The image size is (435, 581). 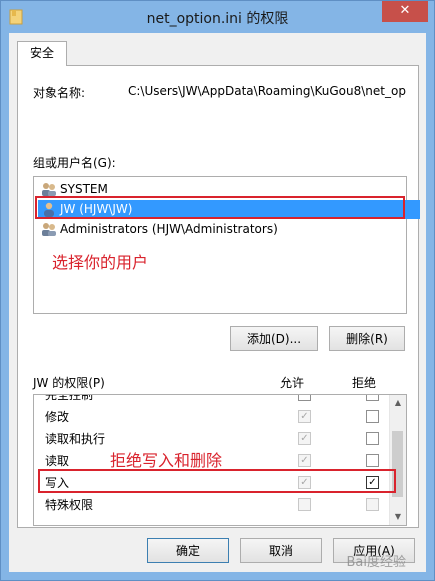 I want to click on chevron-down-icon: ▼, so click(x=398, y=517).